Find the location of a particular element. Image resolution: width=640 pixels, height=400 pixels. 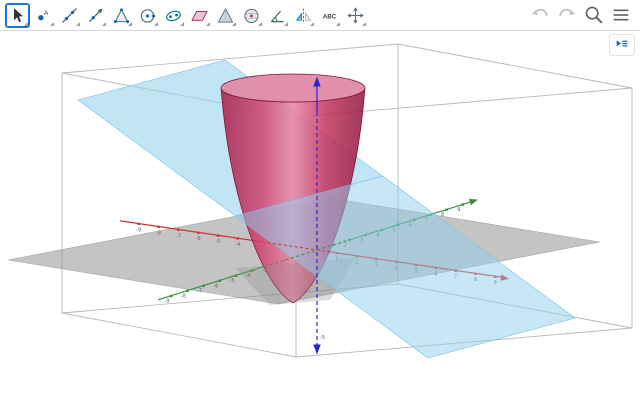

tool-conic is located at coordinates (173, 15).